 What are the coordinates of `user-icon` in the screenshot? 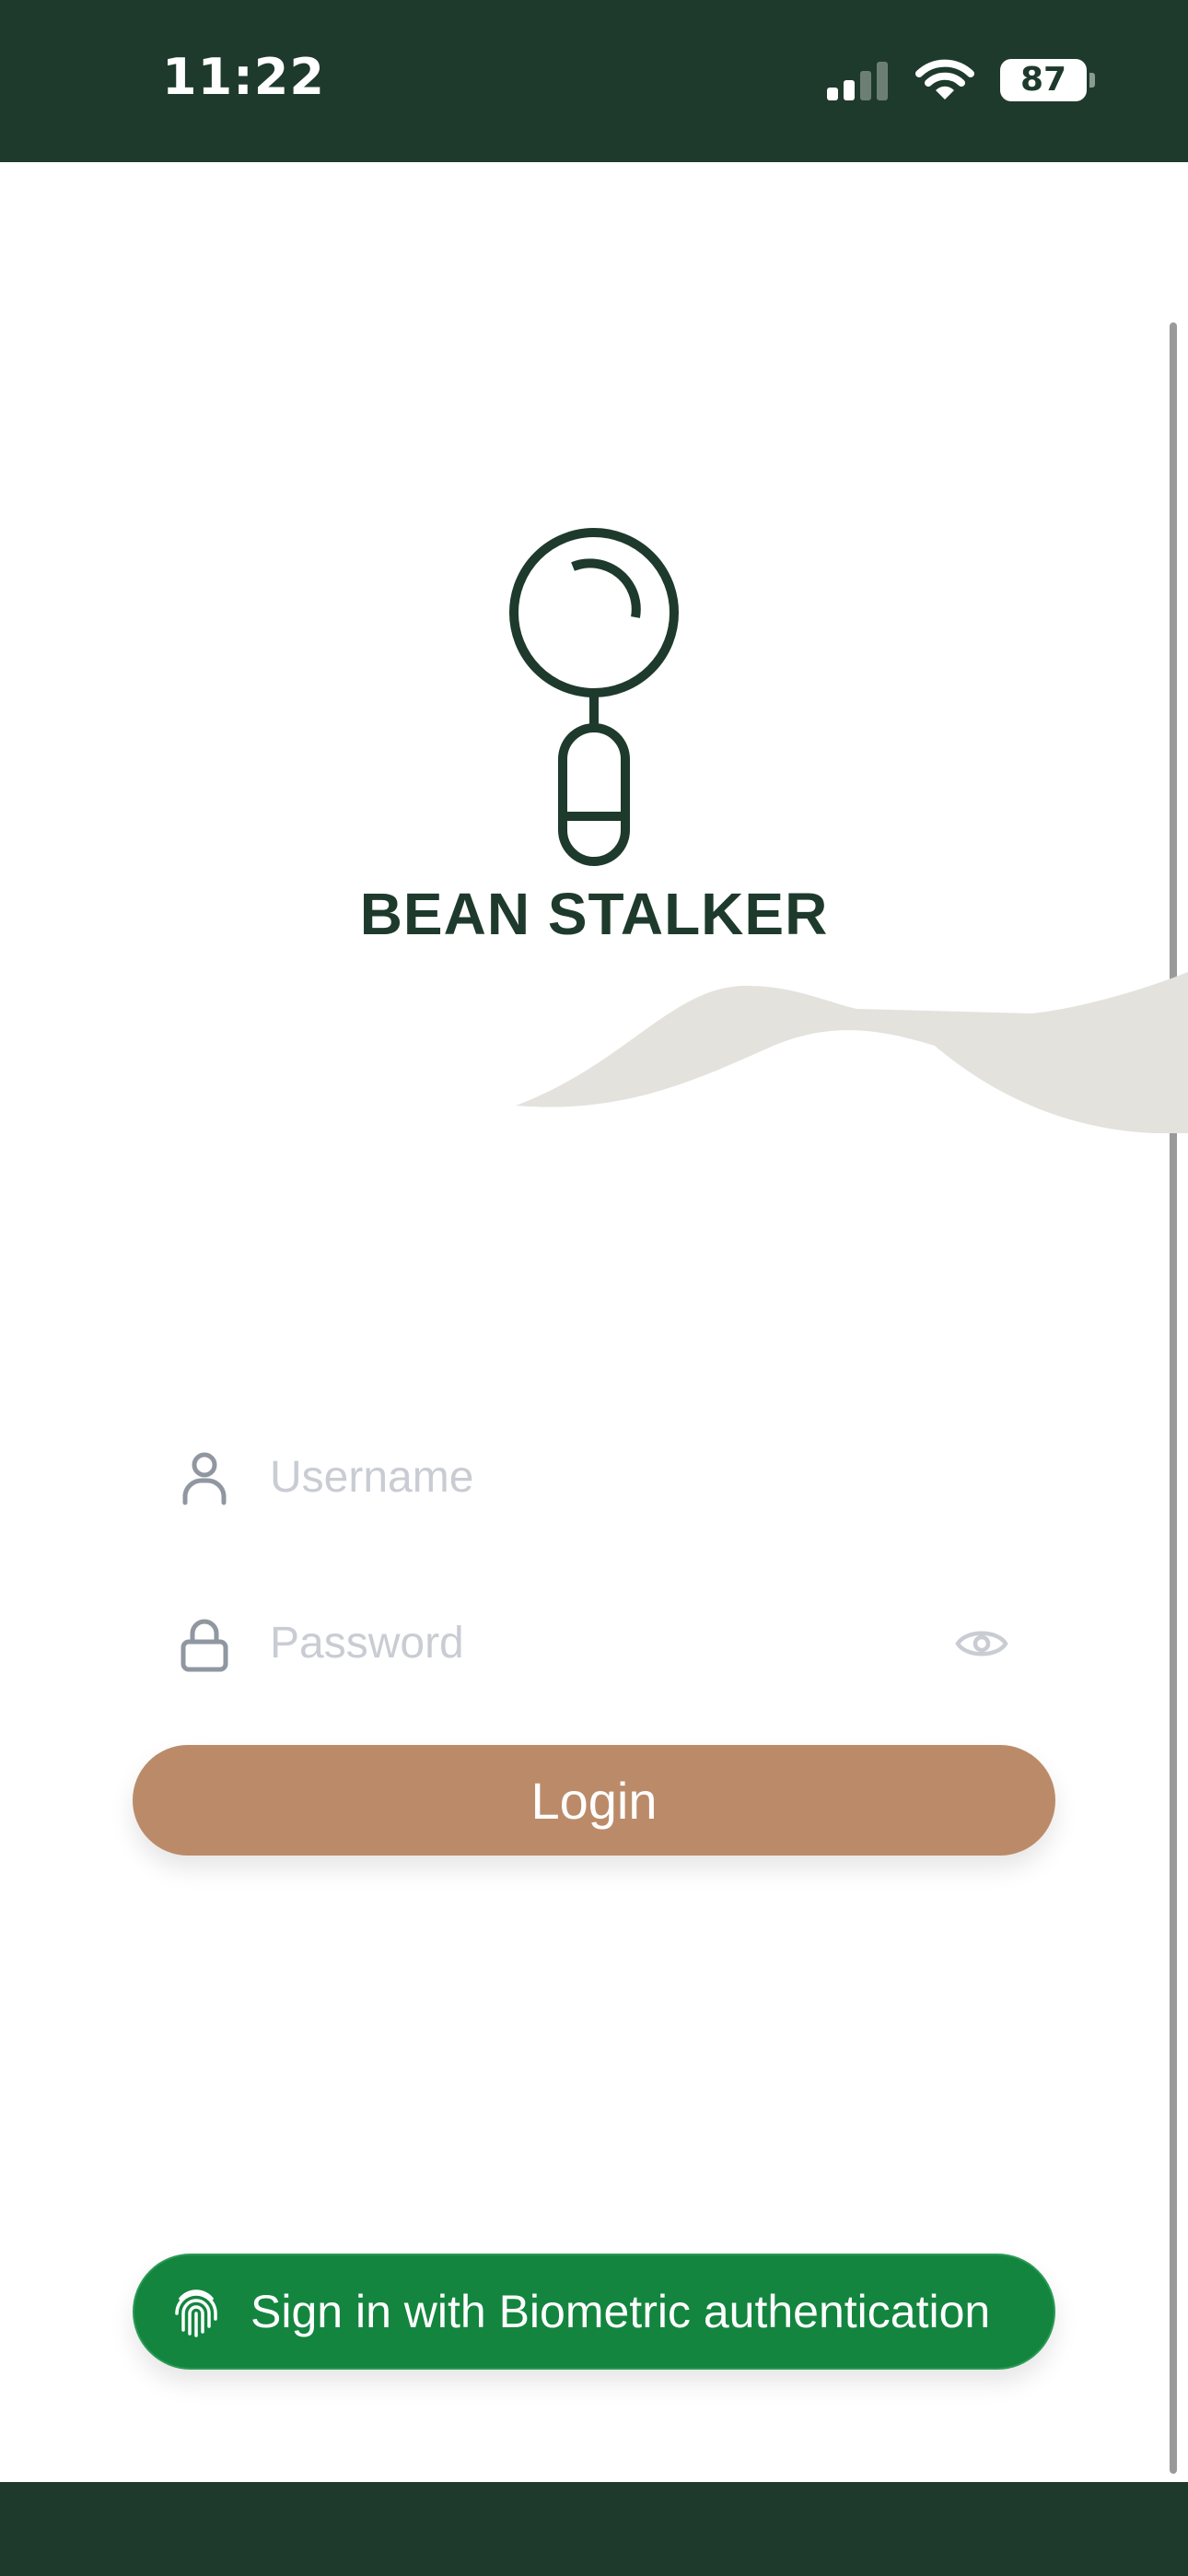 It's located at (204, 1478).